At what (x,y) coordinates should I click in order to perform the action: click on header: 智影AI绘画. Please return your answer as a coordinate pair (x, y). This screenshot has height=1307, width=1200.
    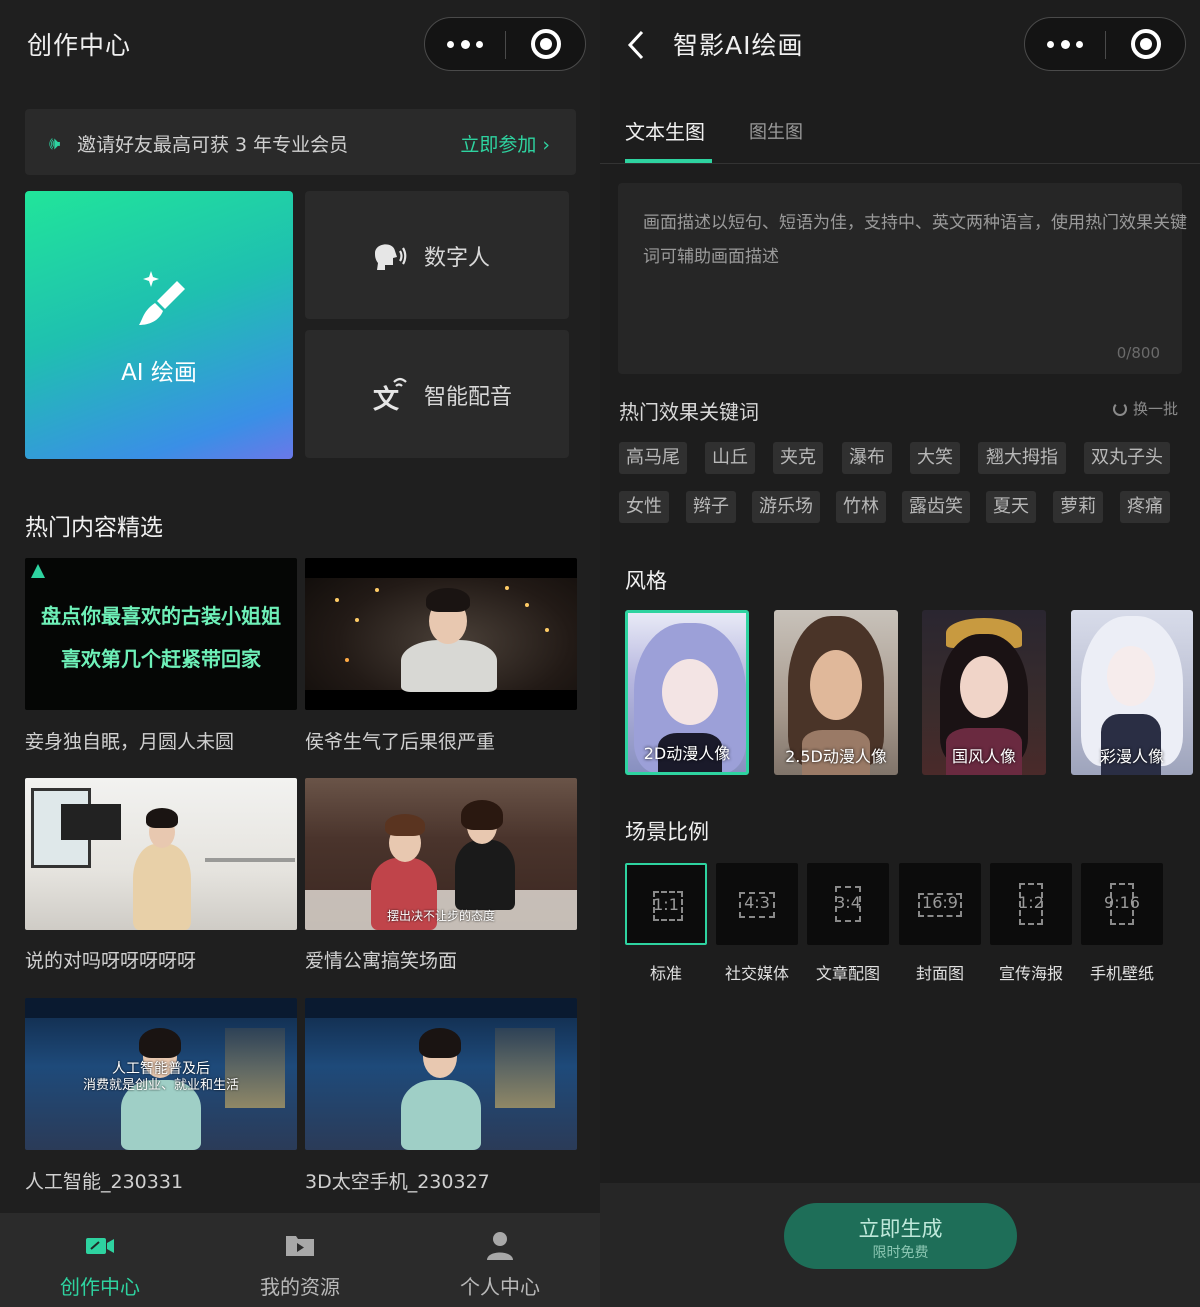
    Looking at the image, I should click on (900, 44).